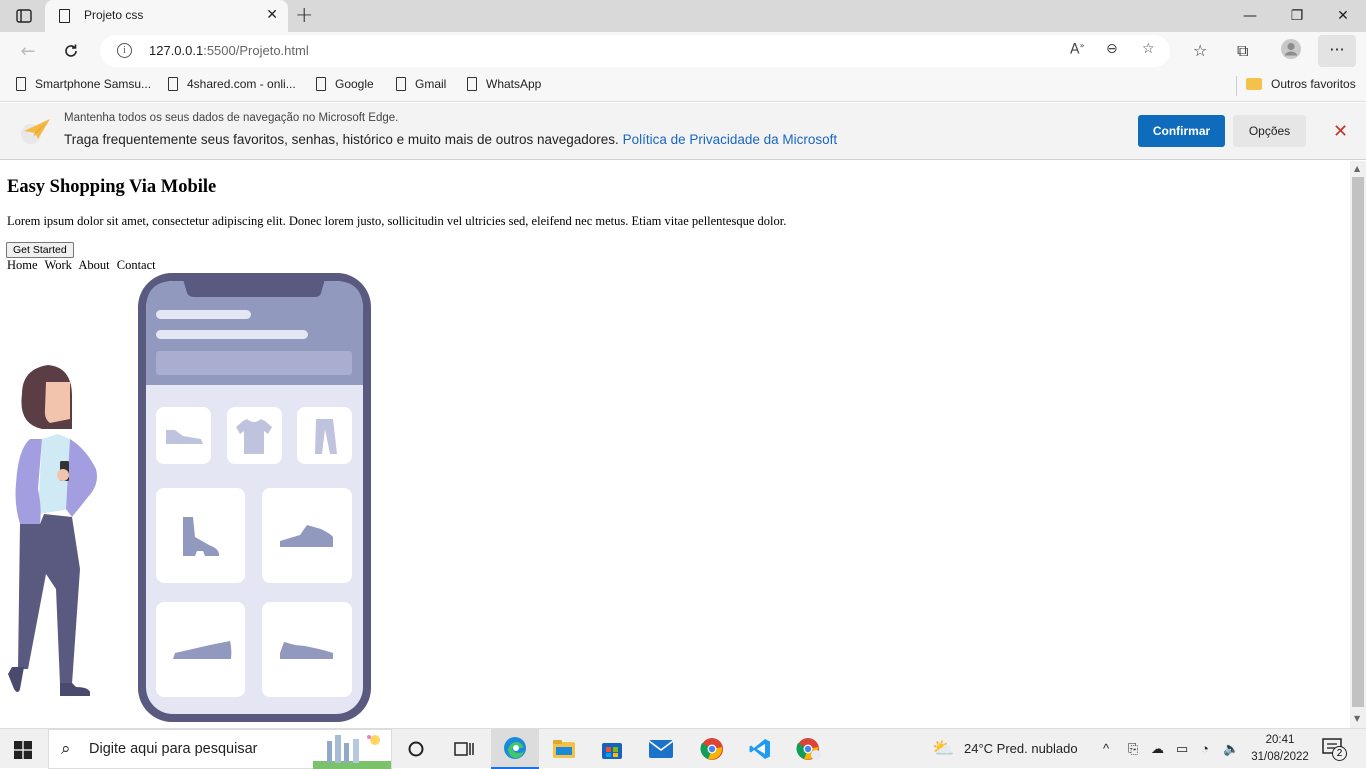  I want to click on browser-tab: Projeto css ✕, so click(166, 16).